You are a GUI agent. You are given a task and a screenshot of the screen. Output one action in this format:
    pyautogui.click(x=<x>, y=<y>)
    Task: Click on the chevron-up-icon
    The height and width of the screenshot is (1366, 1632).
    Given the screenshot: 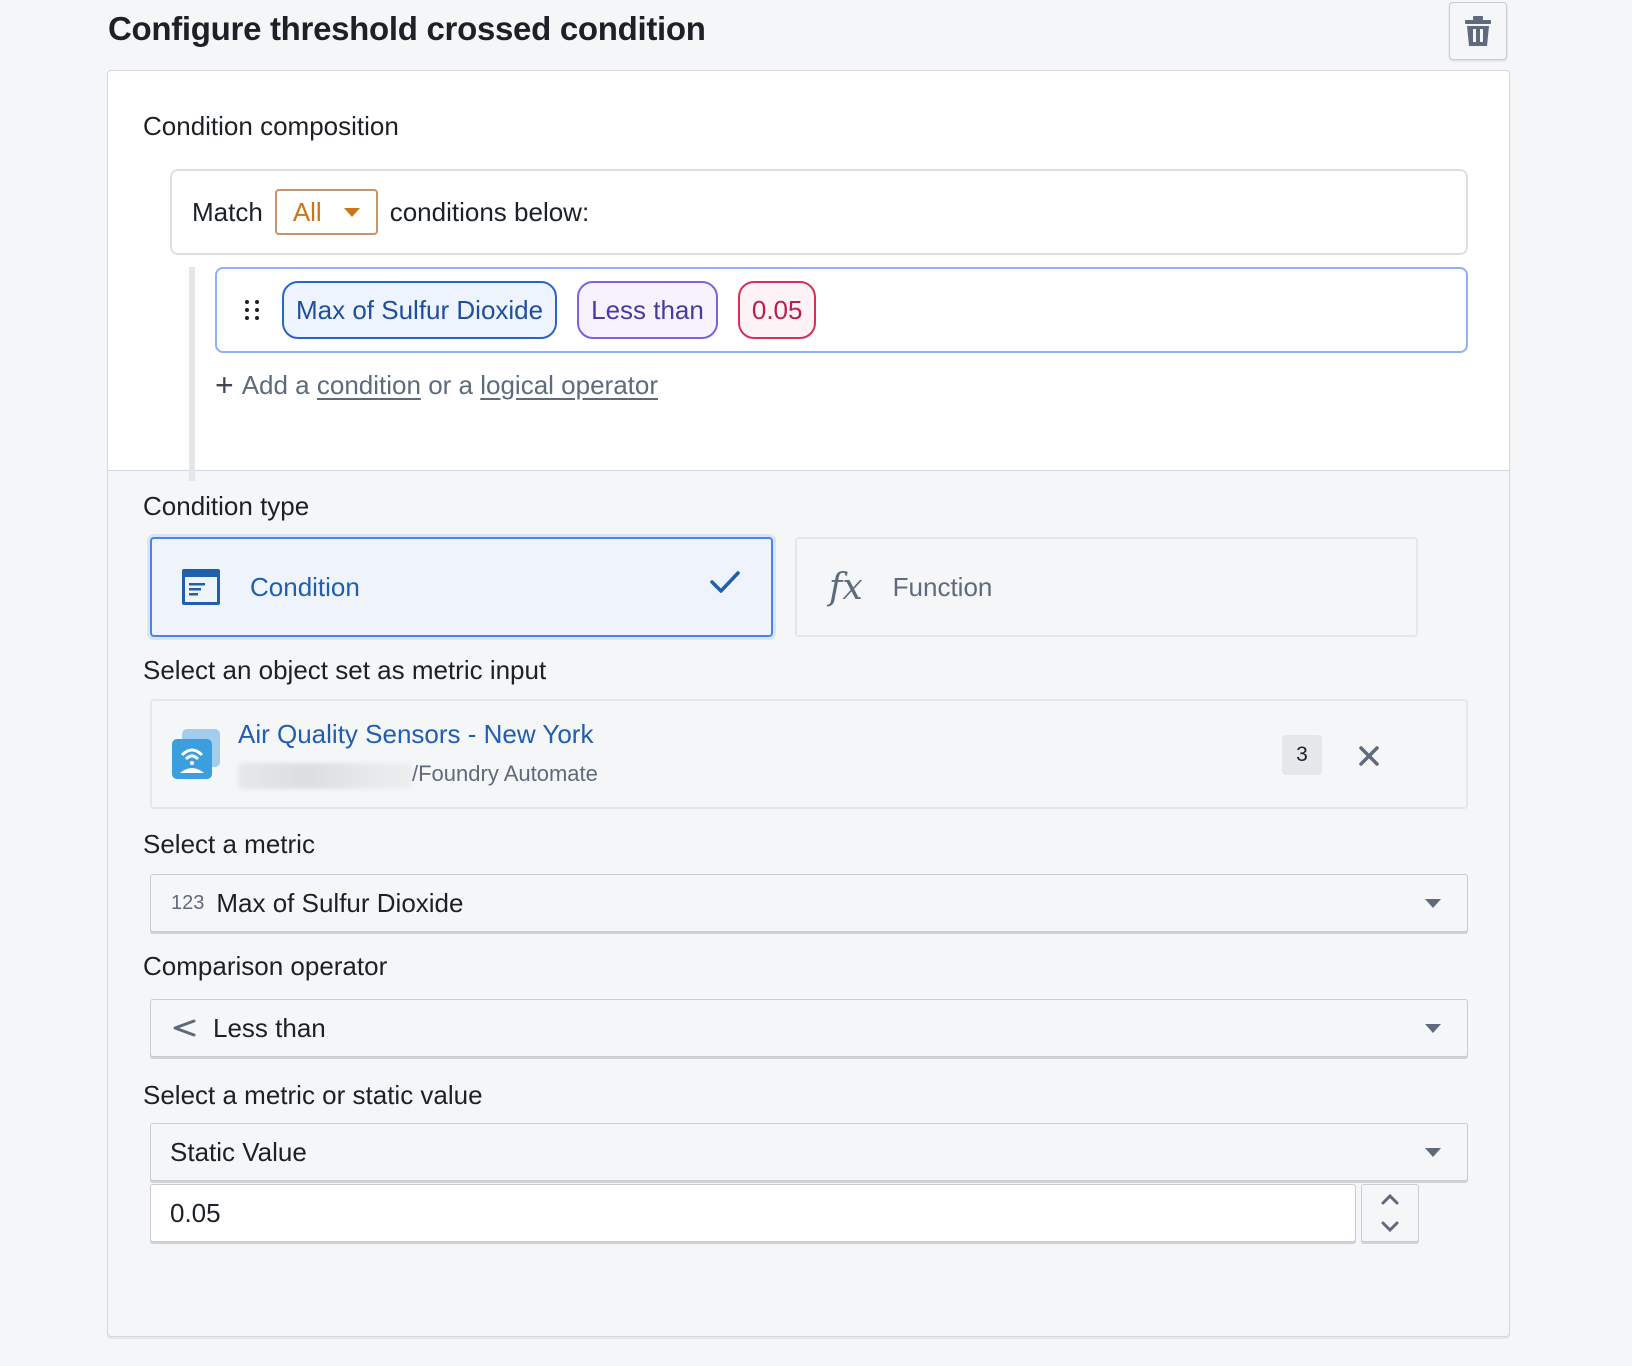 What is the action you would take?
    pyautogui.click(x=1390, y=1199)
    